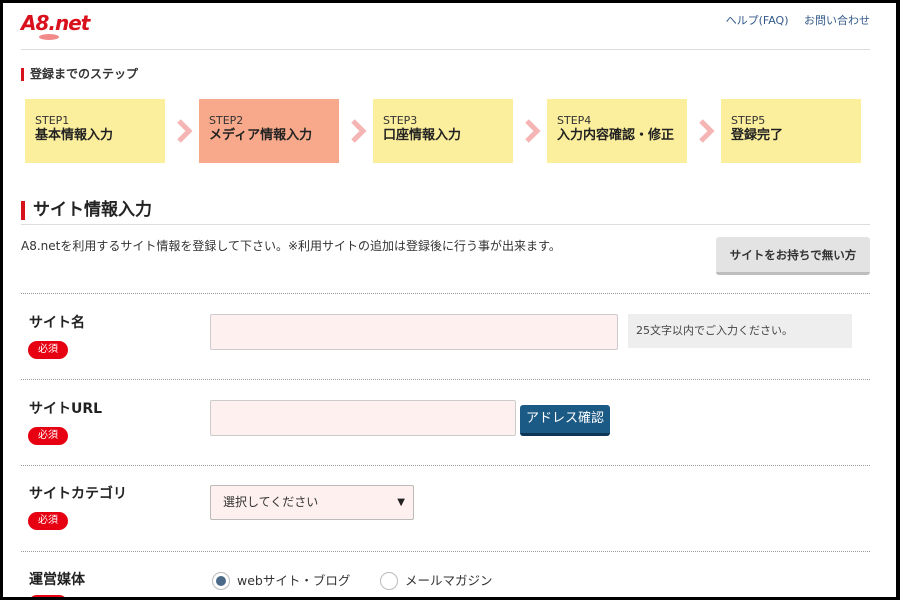 The height and width of the screenshot is (600, 900). I want to click on step-number: STEP2, so click(226, 120).